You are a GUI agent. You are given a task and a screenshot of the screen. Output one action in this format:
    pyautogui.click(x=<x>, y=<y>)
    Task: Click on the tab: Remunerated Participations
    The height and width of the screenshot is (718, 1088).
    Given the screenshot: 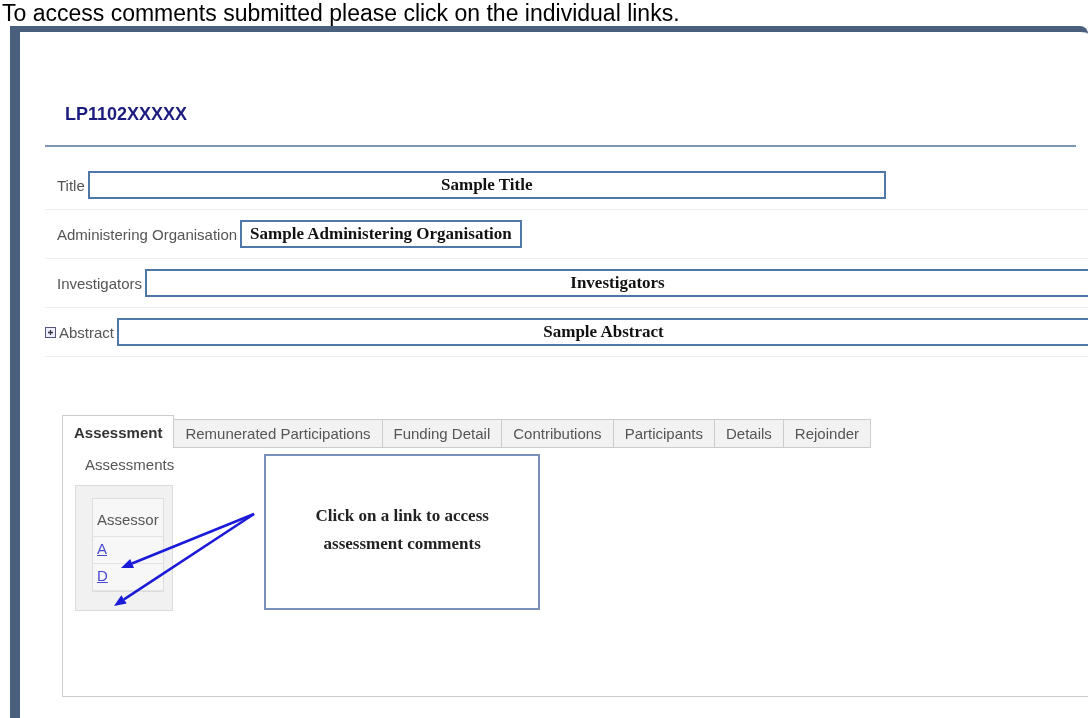 What is the action you would take?
    pyautogui.click(x=278, y=433)
    